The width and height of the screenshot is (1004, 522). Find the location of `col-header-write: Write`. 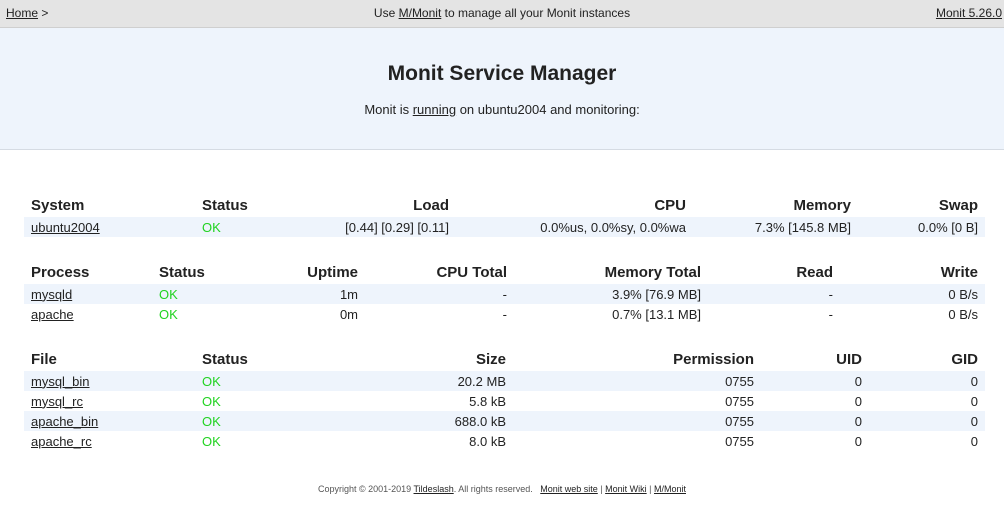

col-header-write: Write is located at coordinates (959, 272).